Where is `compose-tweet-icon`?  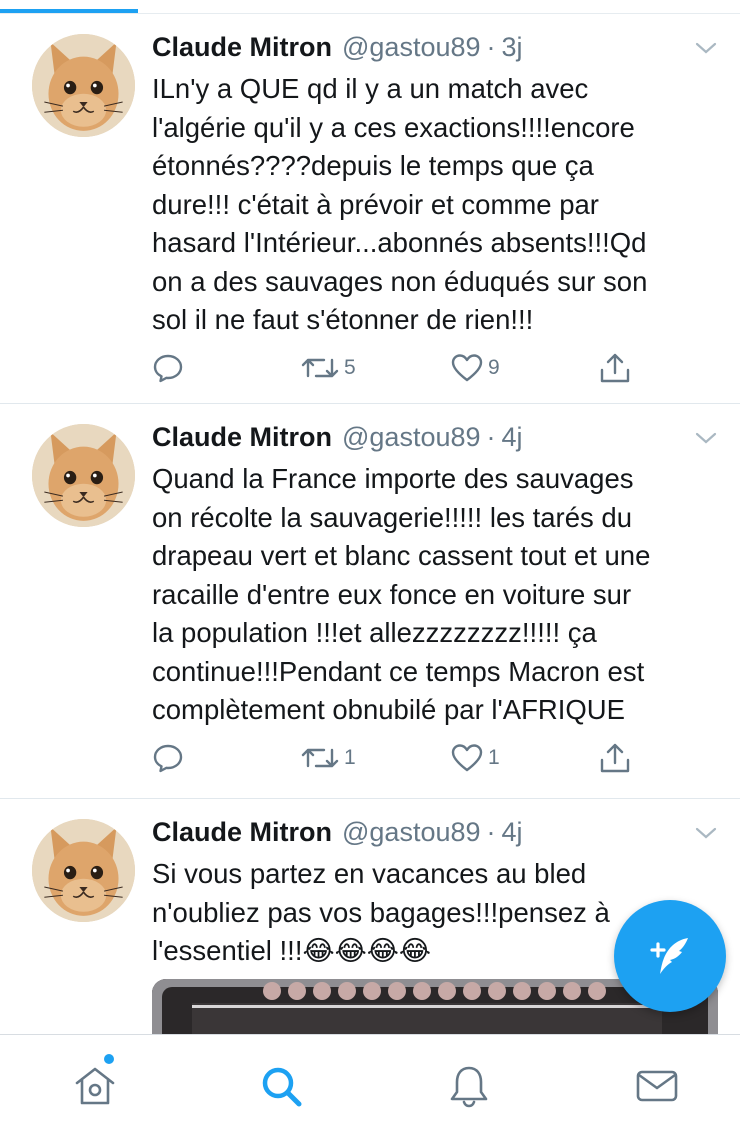
compose-tweet-icon is located at coordinates (669, 956).